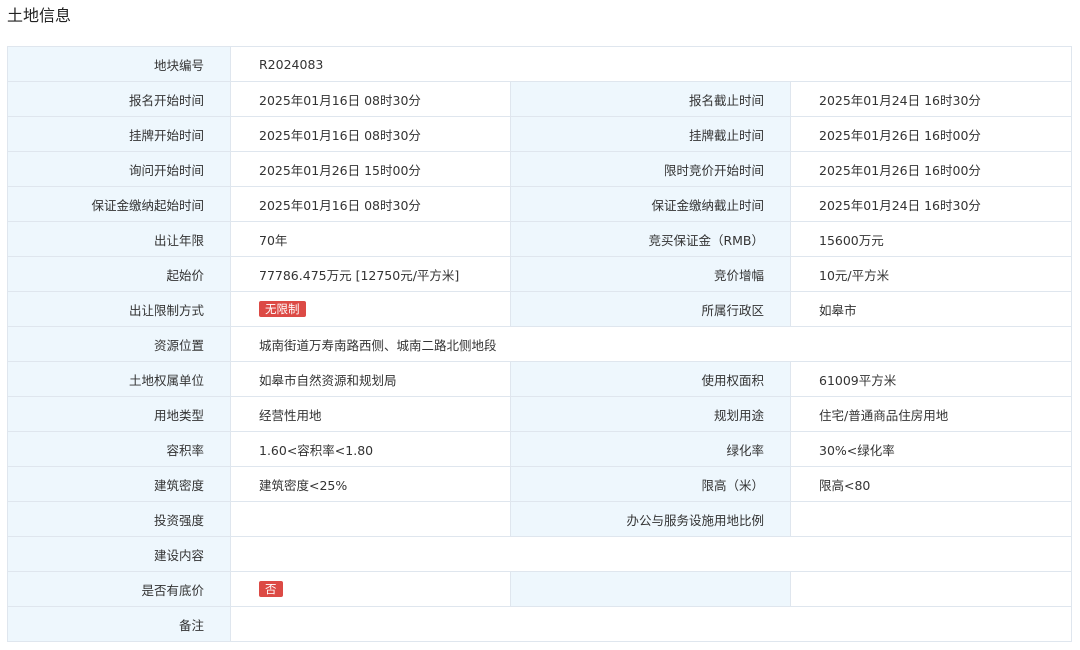 This screenshot has width=1080, height=650. Describe the element at coordinates (370, 99) in the screenshot. I see `reg-start-value: 2025年01月16日 08时30分` at that location.